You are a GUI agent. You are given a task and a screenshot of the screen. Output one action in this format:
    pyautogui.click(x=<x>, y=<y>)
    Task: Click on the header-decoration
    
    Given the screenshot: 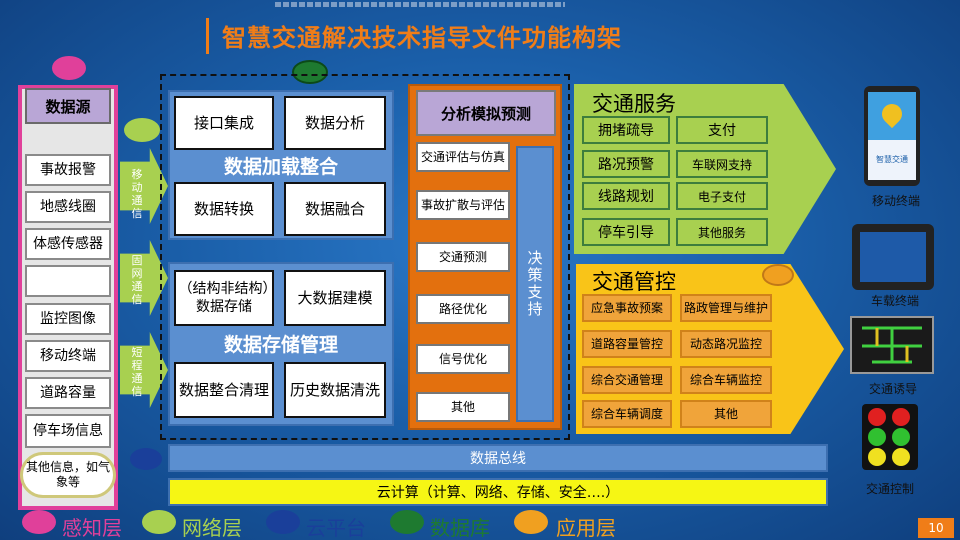 What is the action you would take?
    pyautogui.click(x=420, y=4)
    